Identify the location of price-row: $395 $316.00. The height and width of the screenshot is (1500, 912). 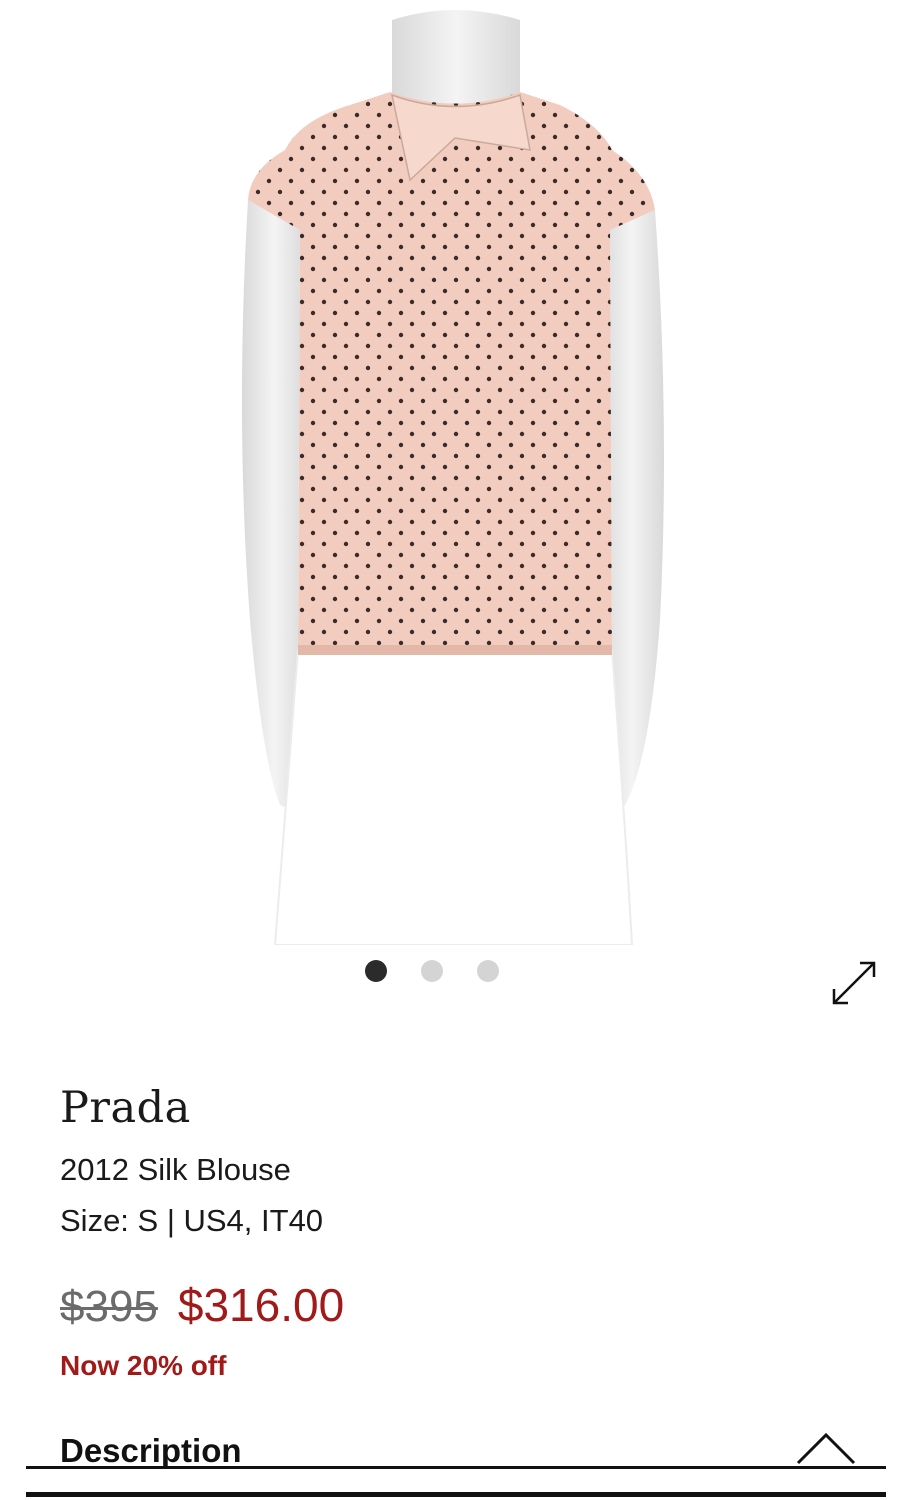
(202, 1305).